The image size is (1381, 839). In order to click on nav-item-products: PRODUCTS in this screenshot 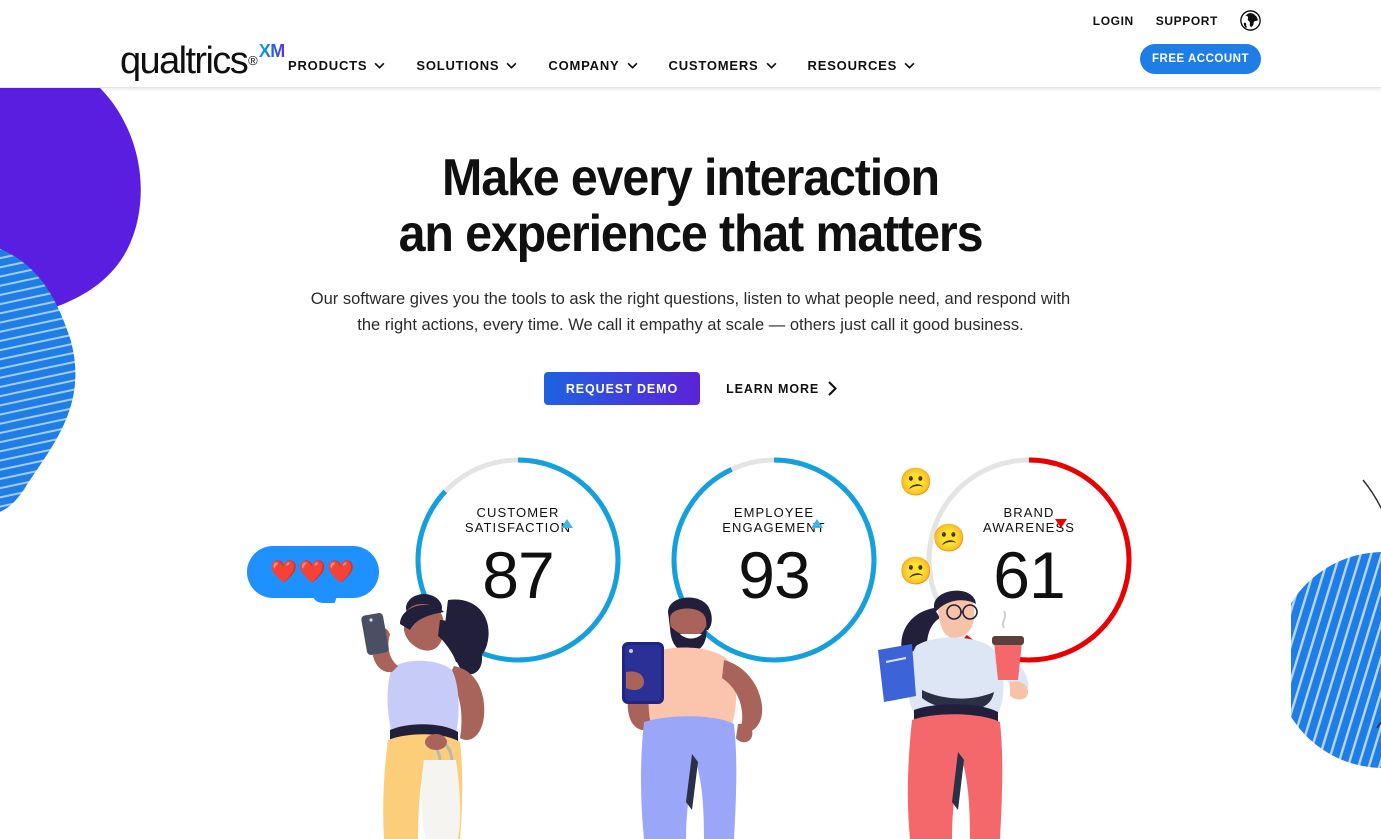, I will do `click(336, 65)`.